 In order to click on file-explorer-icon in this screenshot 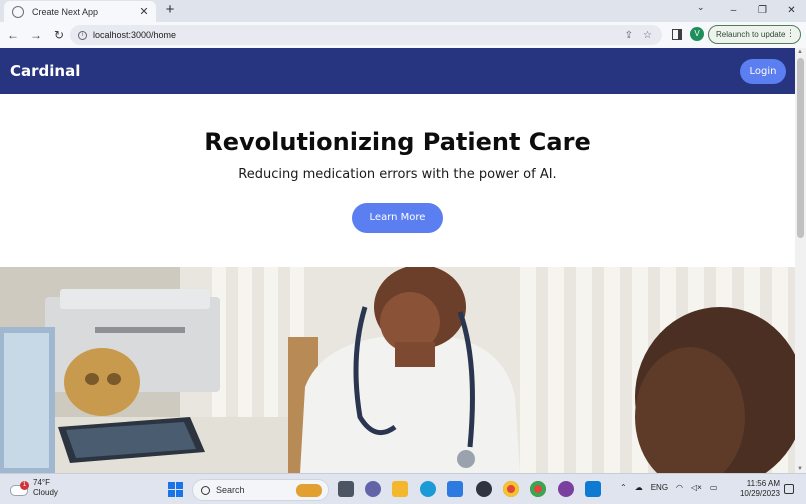, I will do `click(400, 489)`.